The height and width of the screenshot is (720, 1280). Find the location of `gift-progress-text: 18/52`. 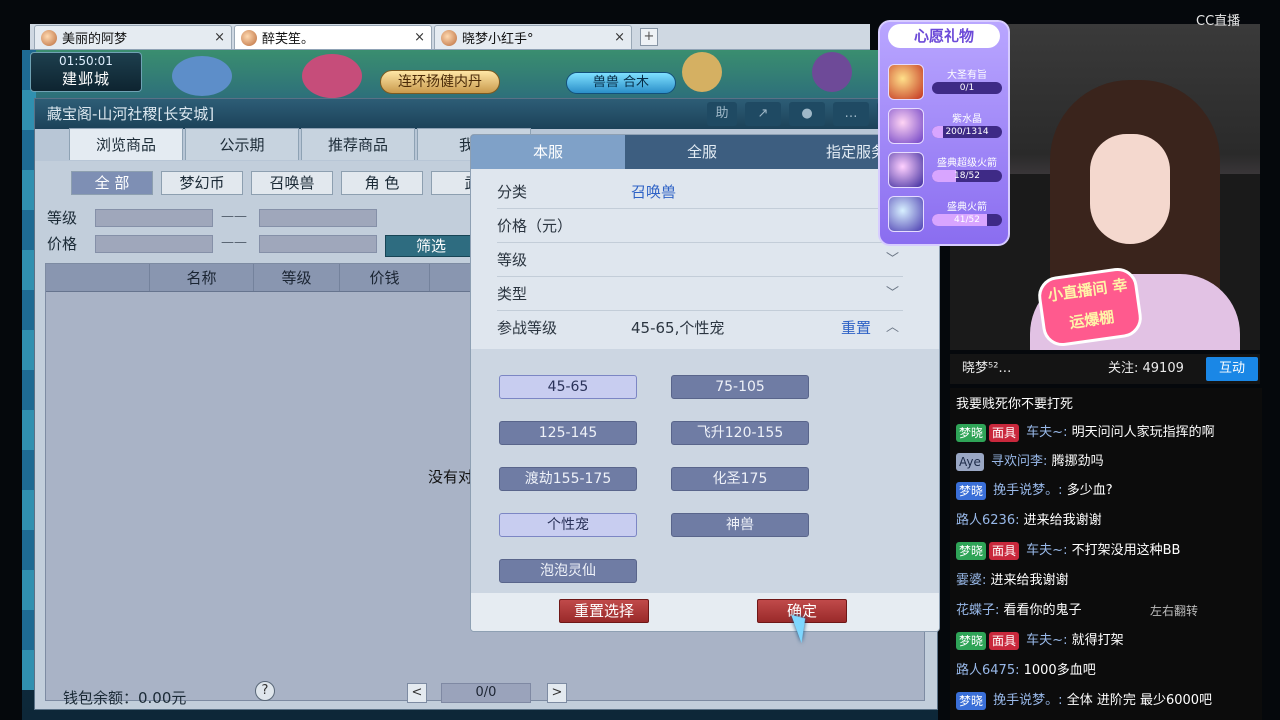

gift-progress-text: 18/52 is located at coordinates (967, 176).